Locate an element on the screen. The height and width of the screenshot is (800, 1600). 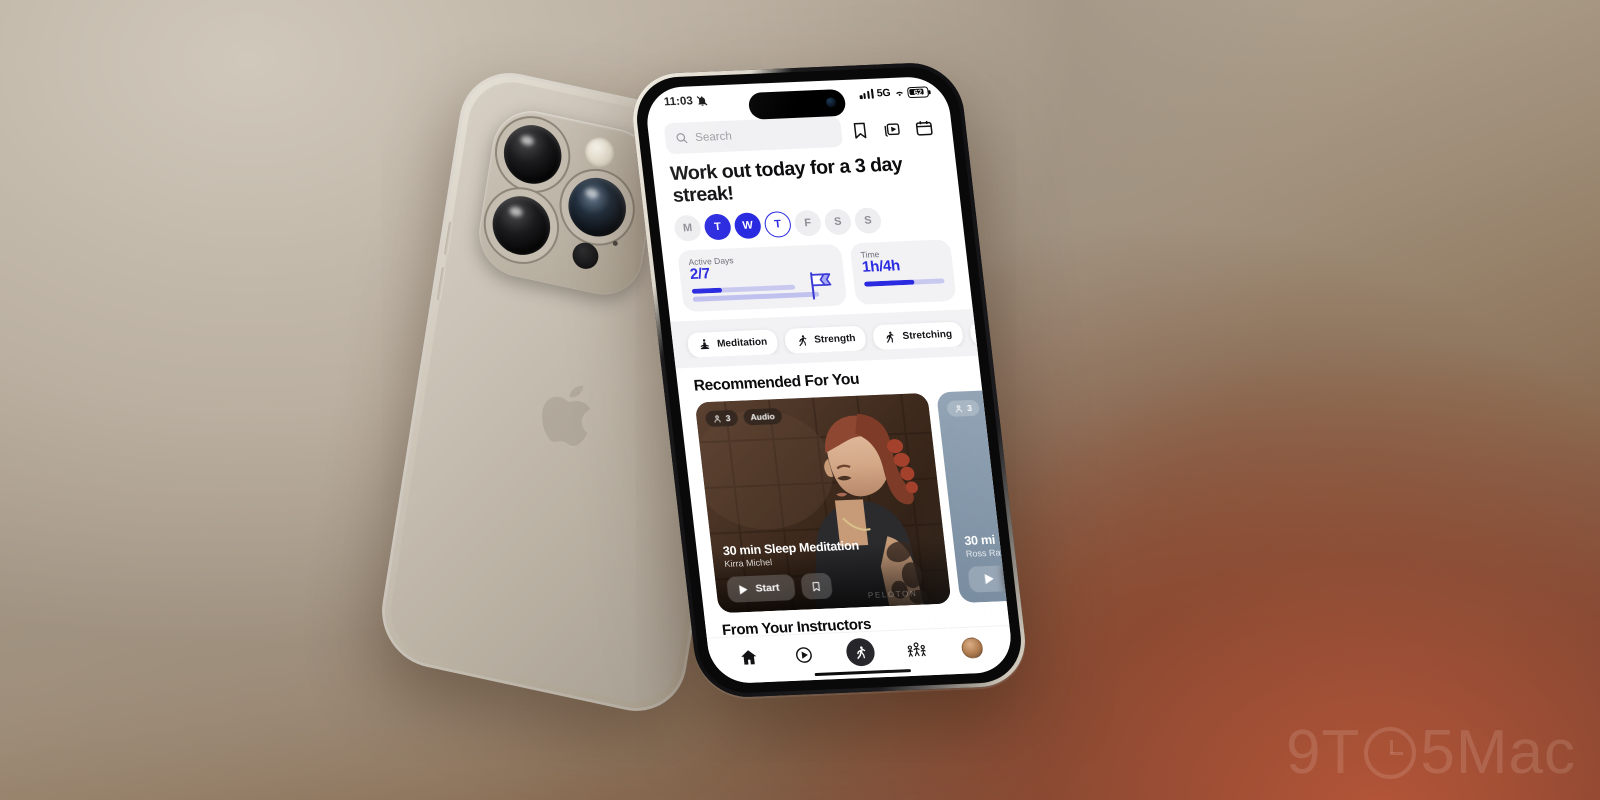
front-camera-icon is located at coordinates (831, 102).